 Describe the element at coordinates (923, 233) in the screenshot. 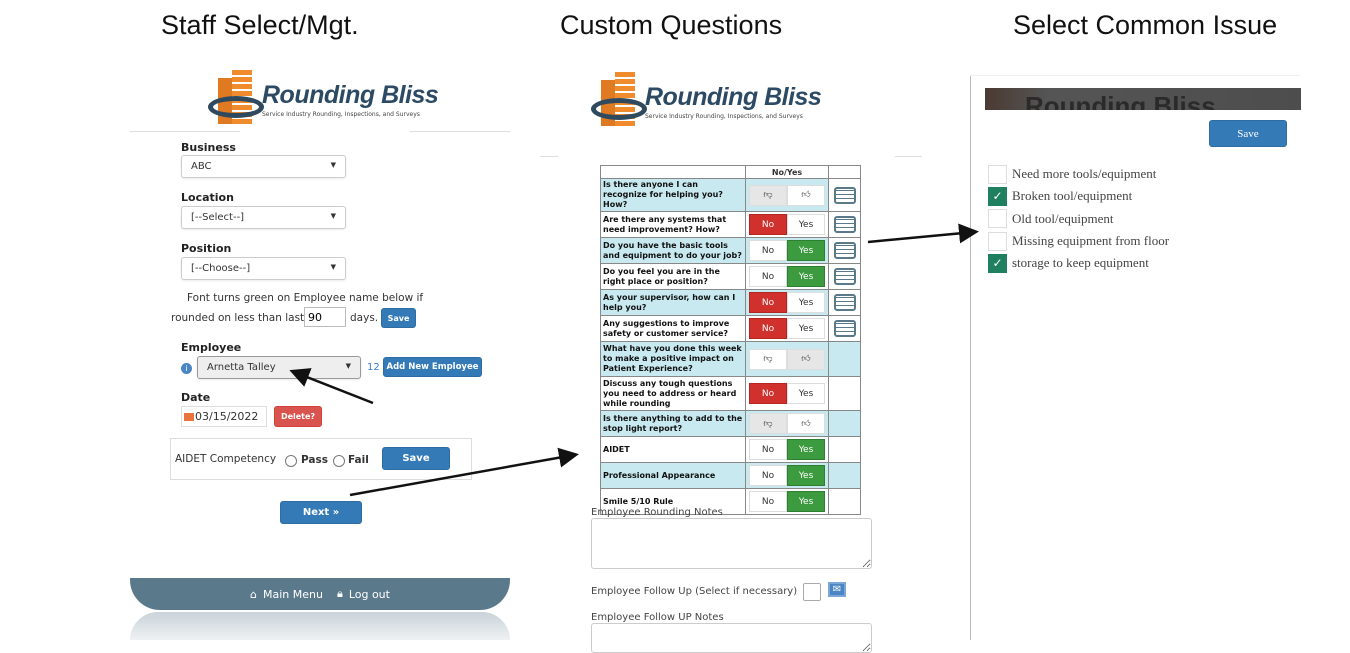

I see `arrow-to-issues` at that location.